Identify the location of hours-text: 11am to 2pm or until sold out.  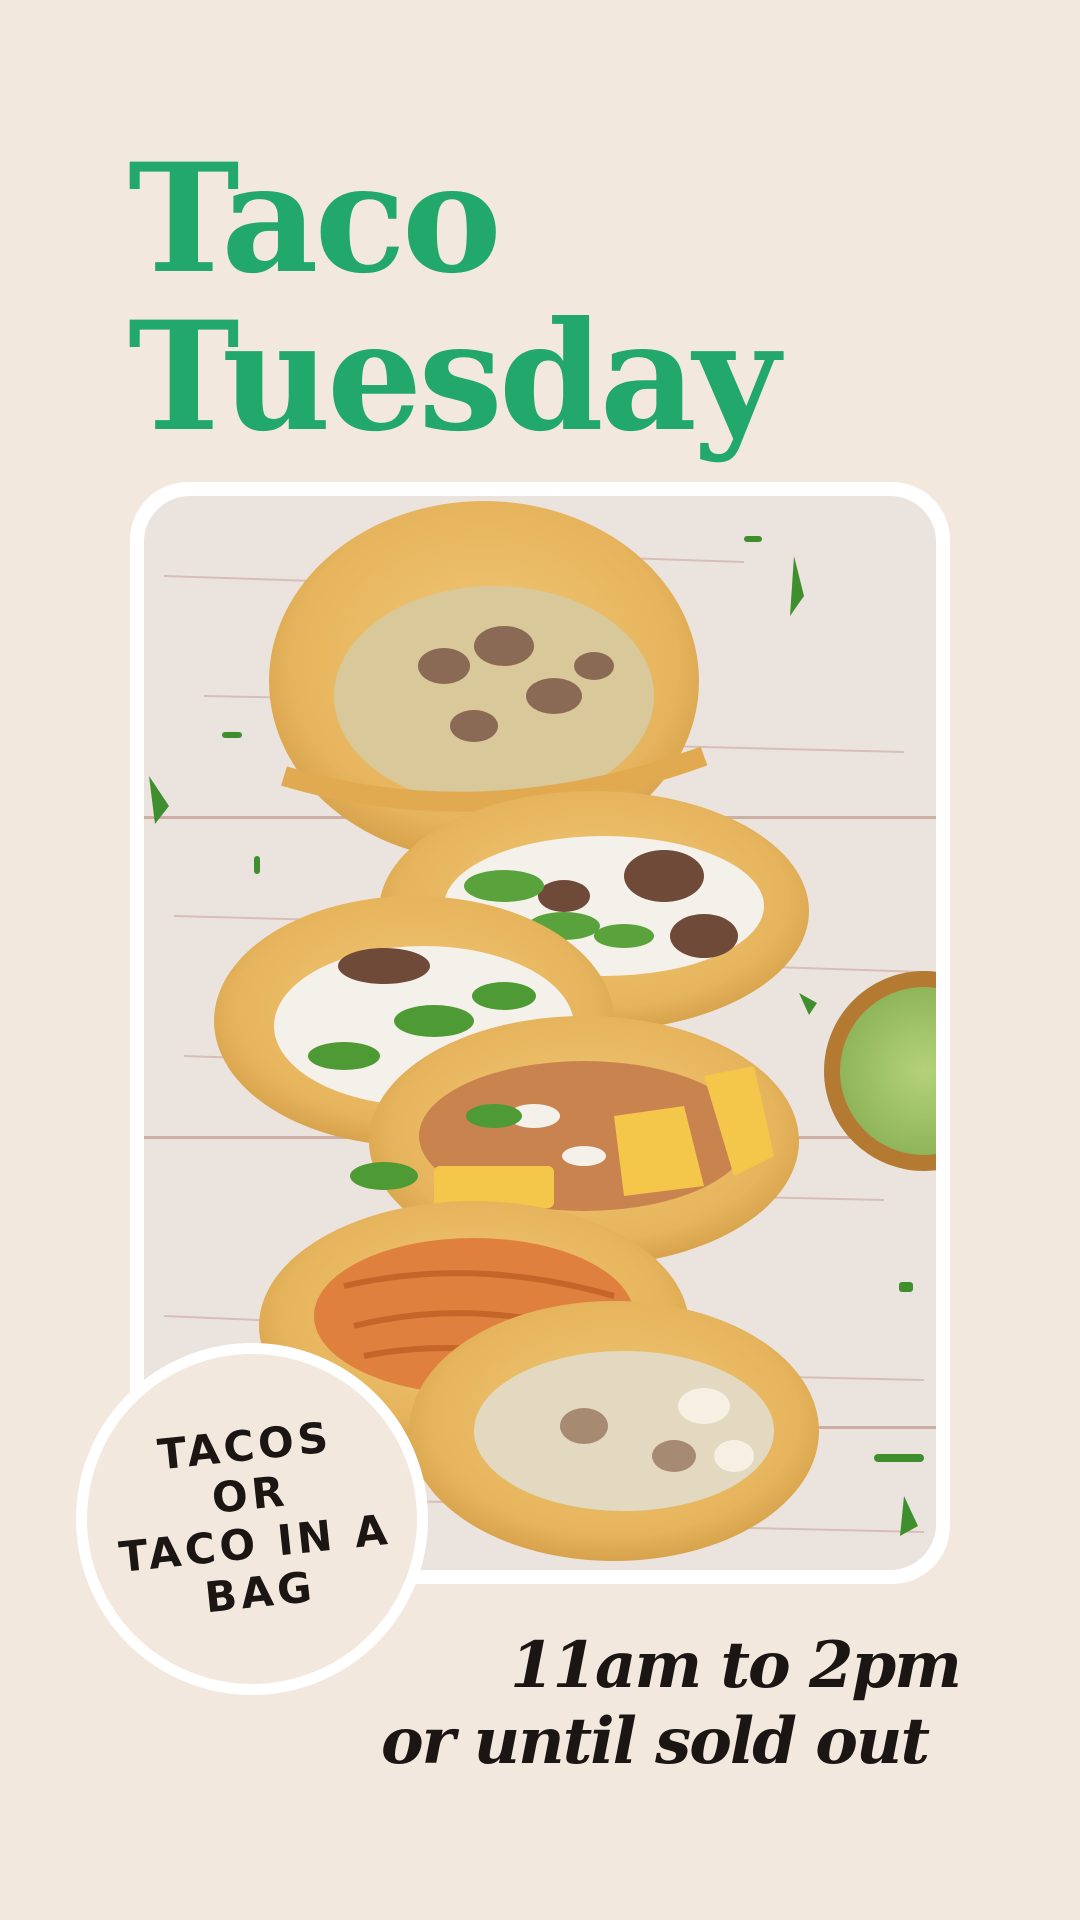
(671, 1704).